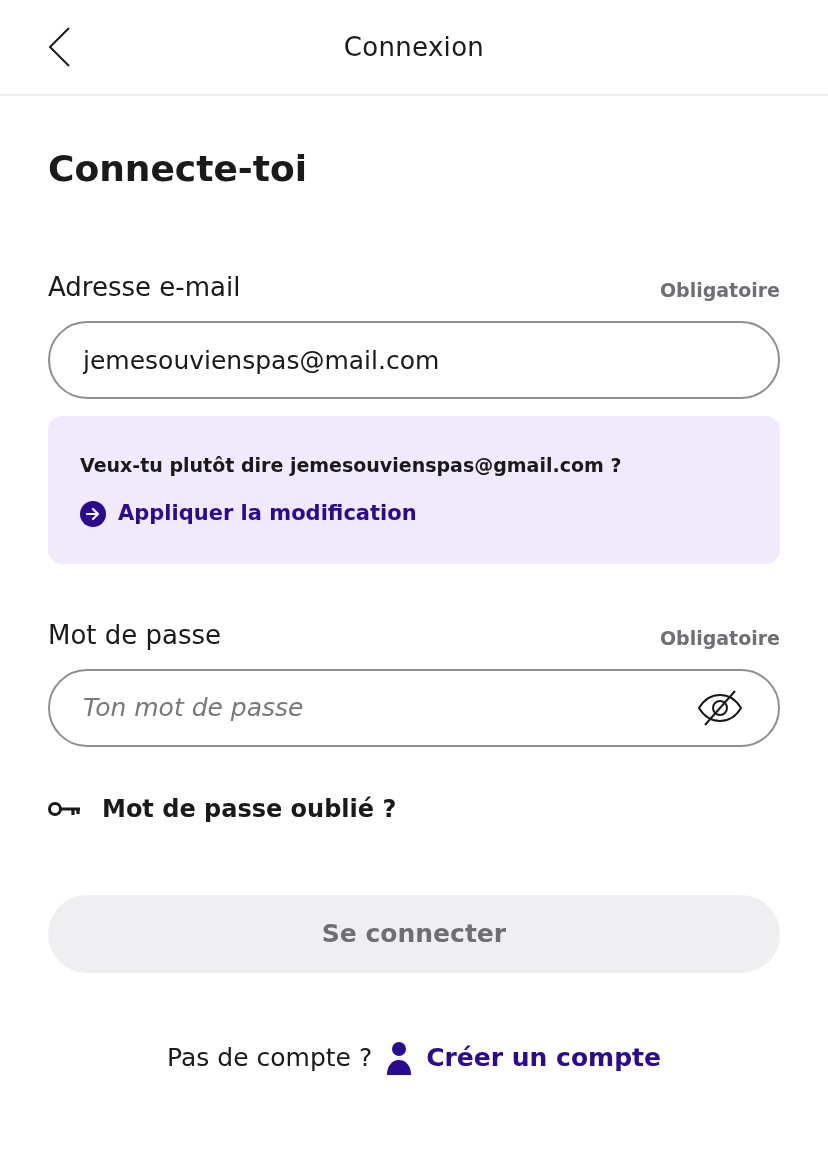 Image resolution: width=828 pixels, height=1164 pixels. I want to click on password-field: Ton mot de passe, so click(414, 707).